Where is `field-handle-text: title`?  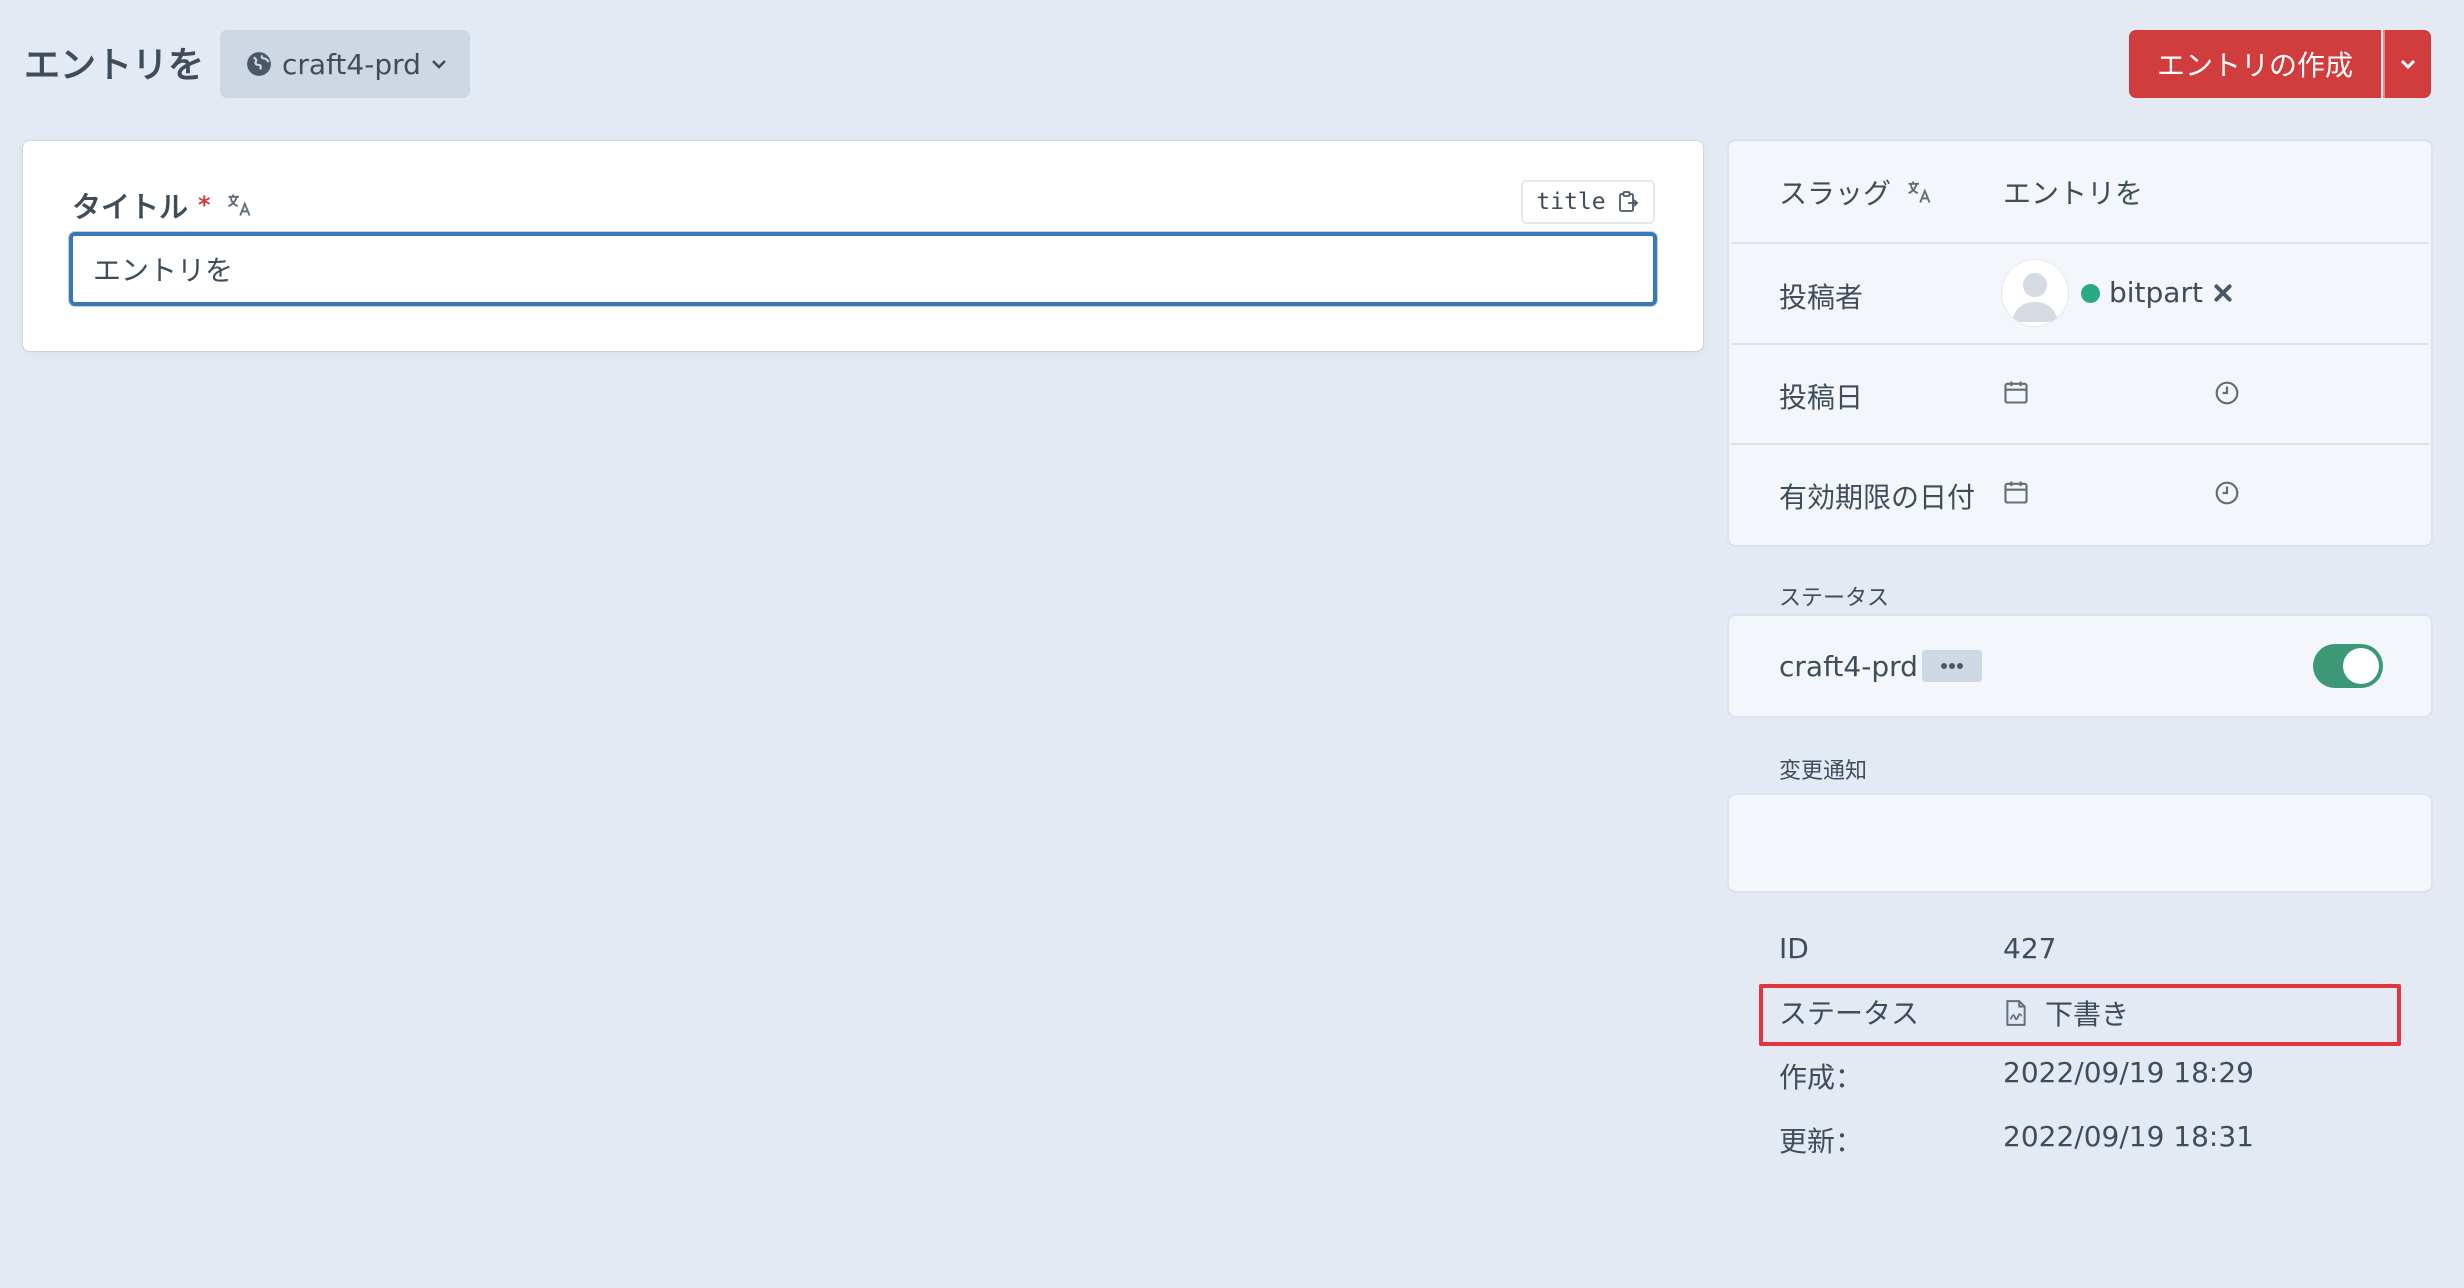
field-handle-text: title is located at coordinates (1571, 202).